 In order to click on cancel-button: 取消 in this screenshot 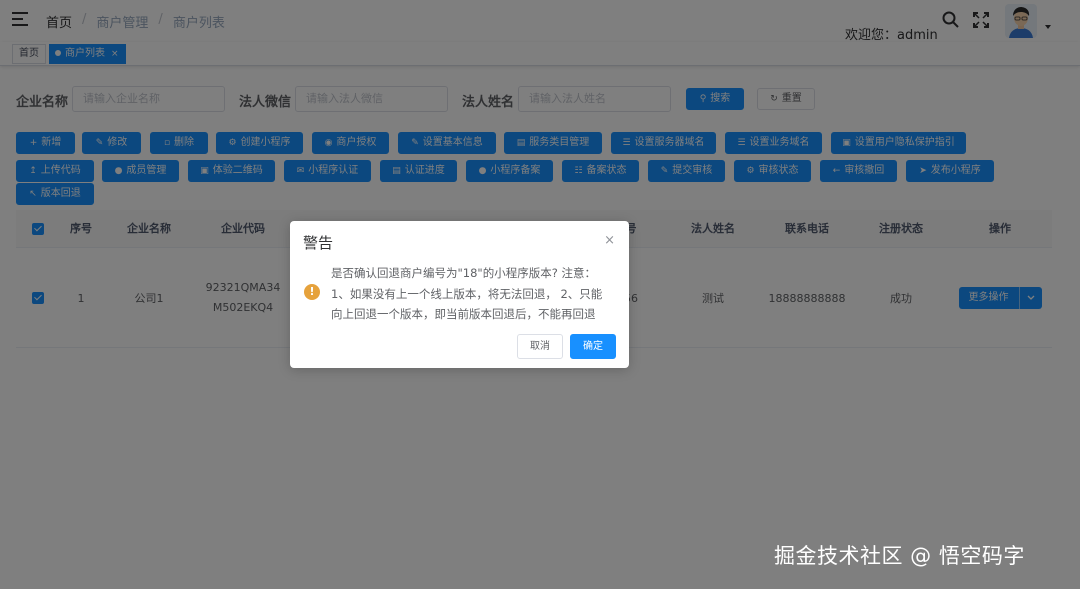, I will do `click(540, 346)`.